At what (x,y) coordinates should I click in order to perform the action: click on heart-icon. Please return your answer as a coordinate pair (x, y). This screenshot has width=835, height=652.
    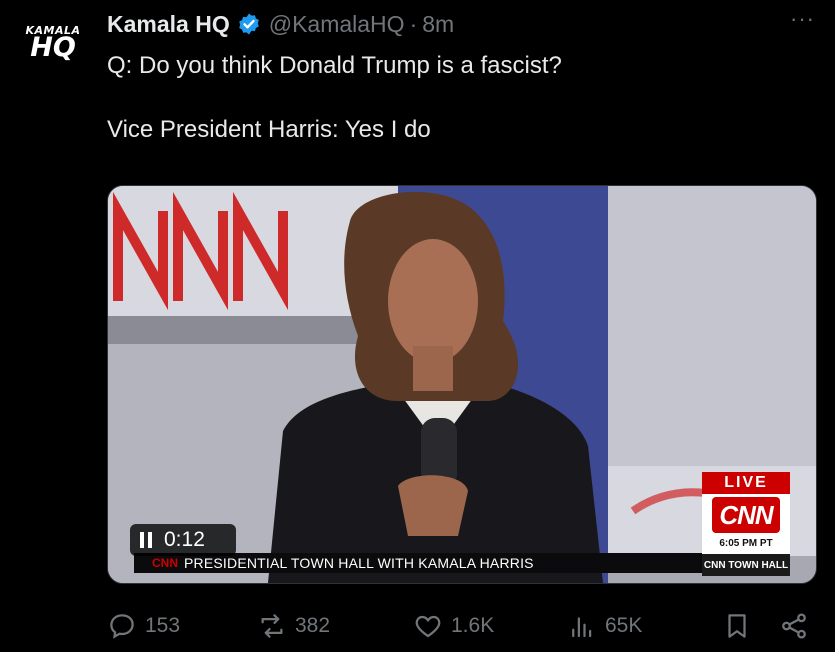
    Looking at the image, I should click on (428, 626).